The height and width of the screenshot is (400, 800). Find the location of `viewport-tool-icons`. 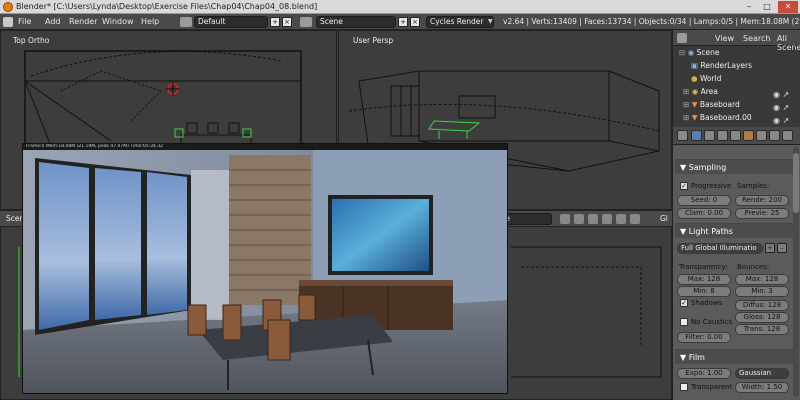

viewport-tool-icons is located at coordinates (610, 219).